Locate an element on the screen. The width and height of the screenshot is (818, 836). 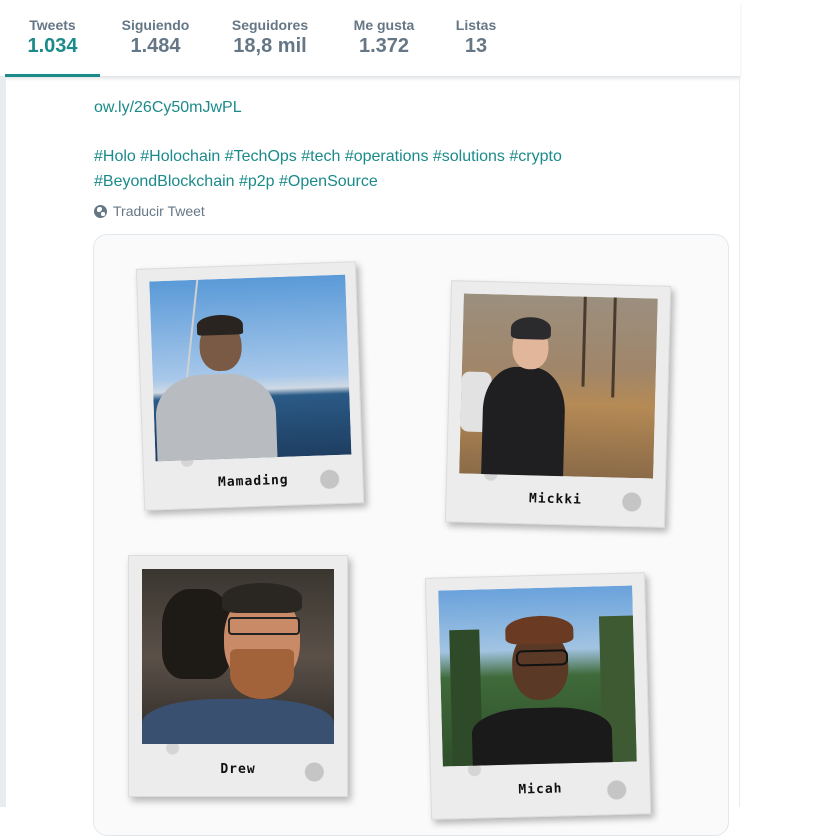
tab-tweets-count: 1.034 is located at coordinates (52, 46).